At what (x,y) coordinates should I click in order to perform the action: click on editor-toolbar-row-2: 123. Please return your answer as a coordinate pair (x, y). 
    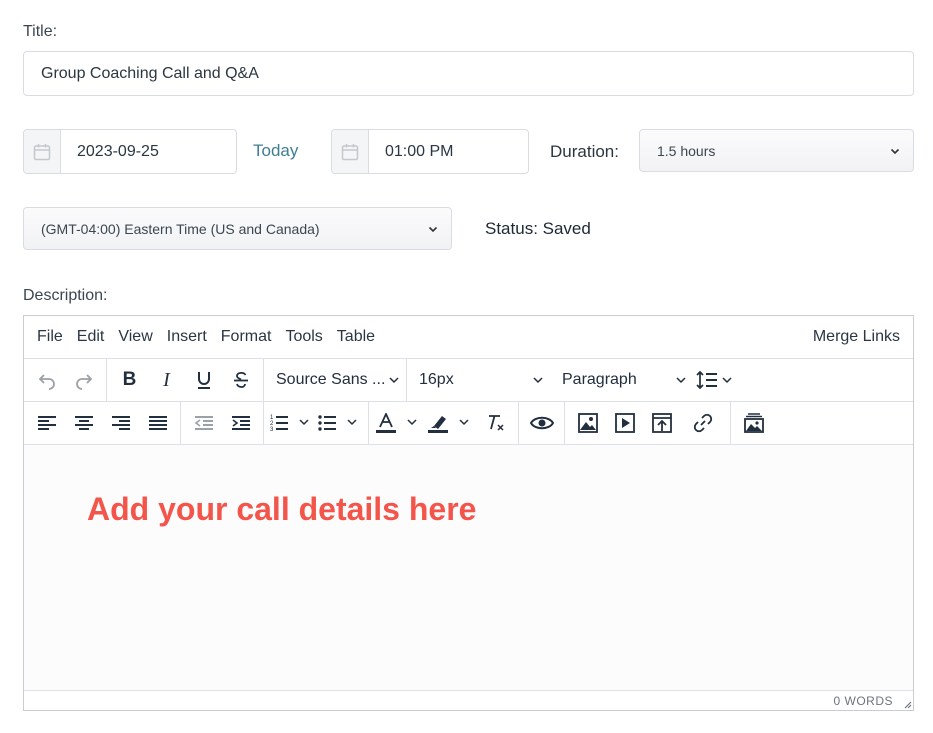
    Looking at the image, I should click on (468, 422).